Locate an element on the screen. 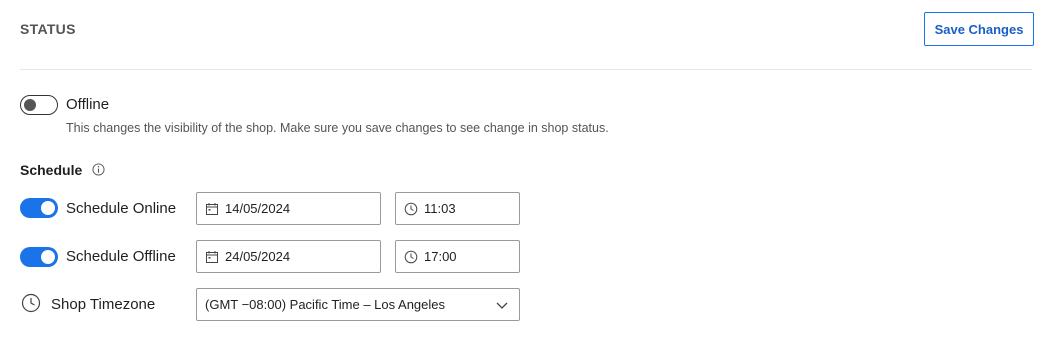 Image resolution: width=1052 pixels, height=347 pixels. schedule-offline-date-input: 24/05/2024 is located at coordinates (288, 256).